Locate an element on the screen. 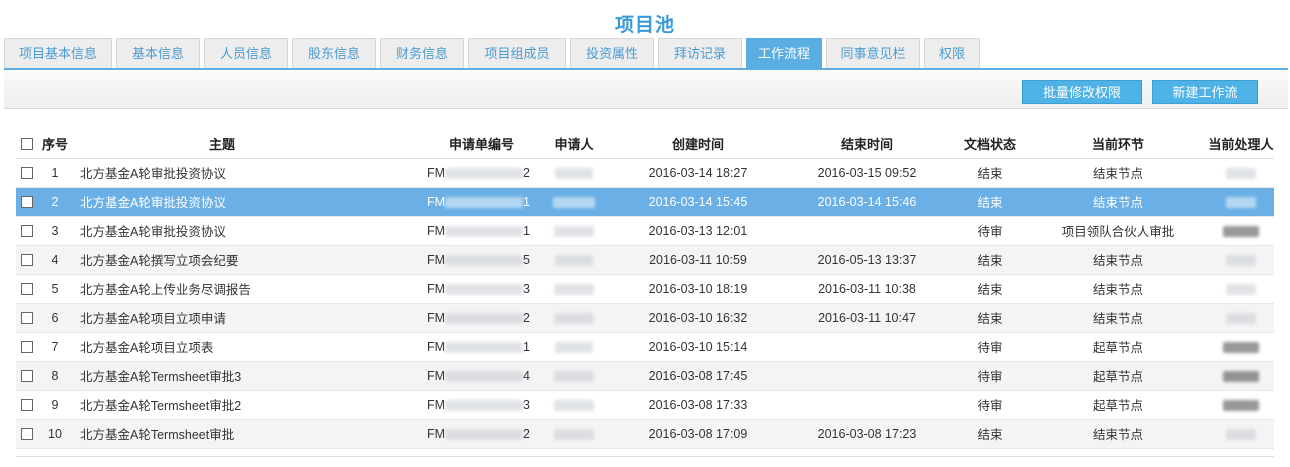  row-subject: 北方基金A轮Termsheet审批2 is located at coordinates (222, 405).